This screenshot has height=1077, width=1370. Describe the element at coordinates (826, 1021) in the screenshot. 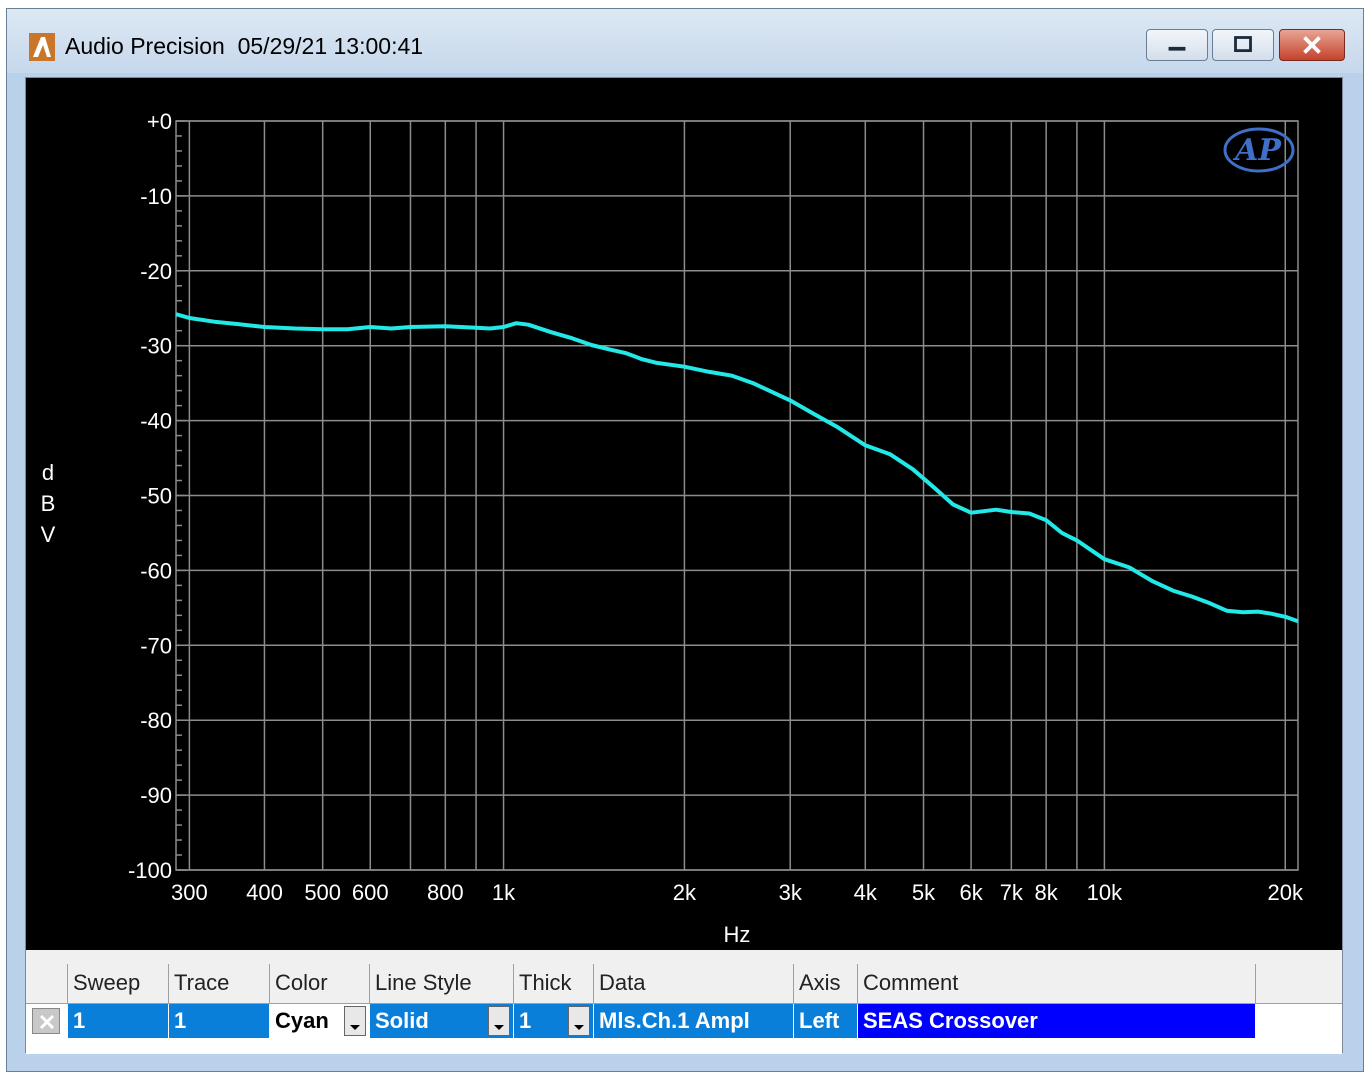

I see `legend-axis-cell: Left` at that location.